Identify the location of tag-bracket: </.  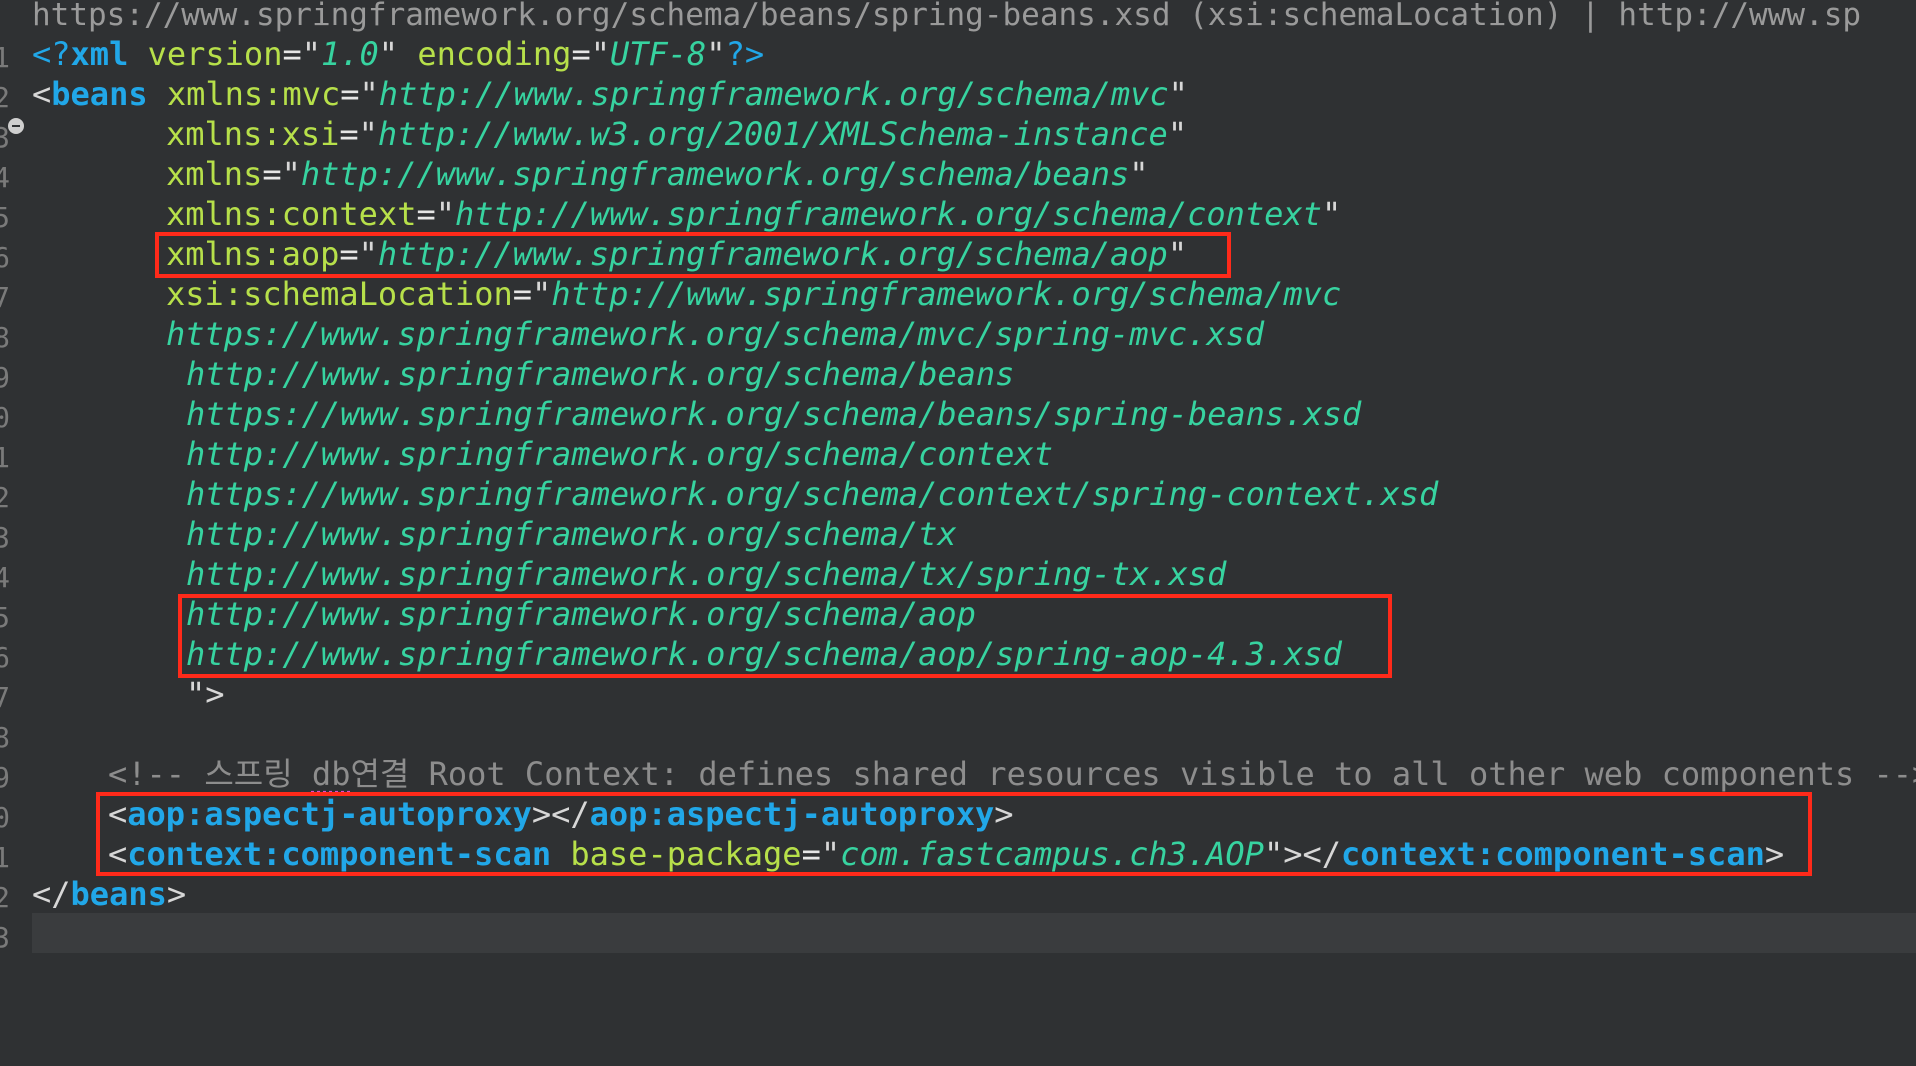
(51, 894).